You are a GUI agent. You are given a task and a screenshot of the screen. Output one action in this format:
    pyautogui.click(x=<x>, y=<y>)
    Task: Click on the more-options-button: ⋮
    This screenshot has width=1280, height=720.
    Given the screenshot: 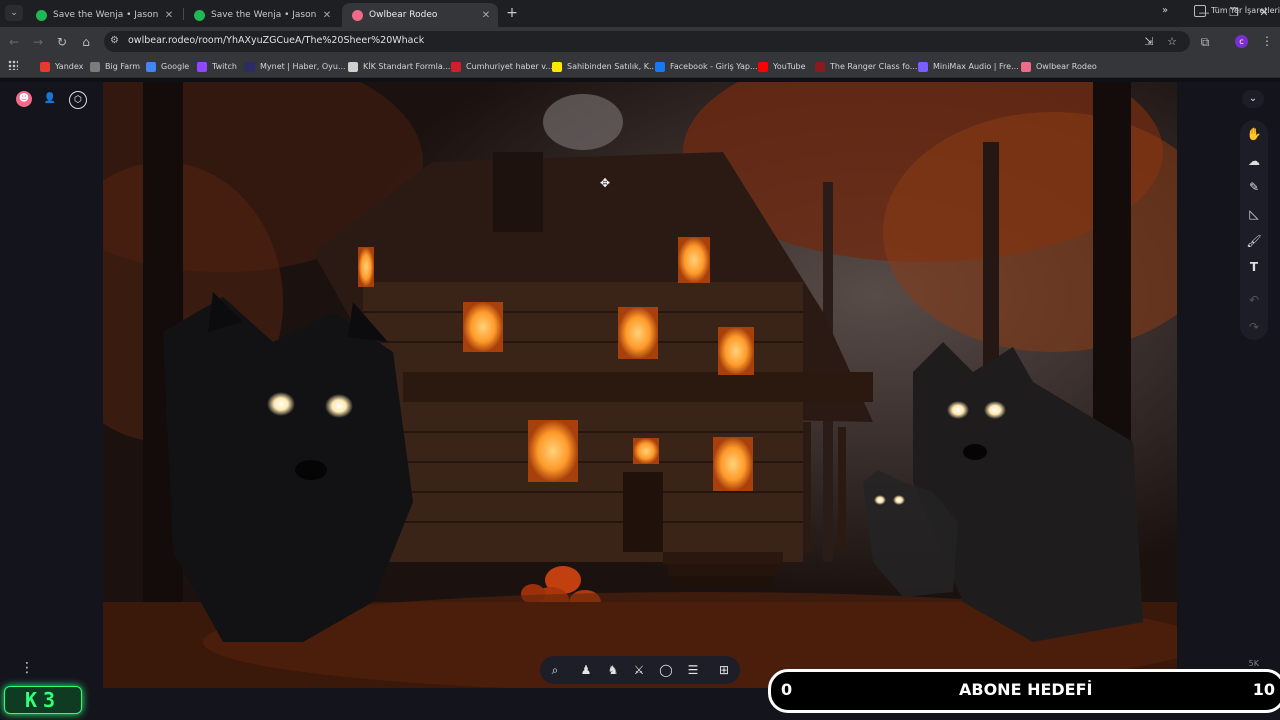 What is the action you would take?
    pyautogui.click(x=27, y=668)
    